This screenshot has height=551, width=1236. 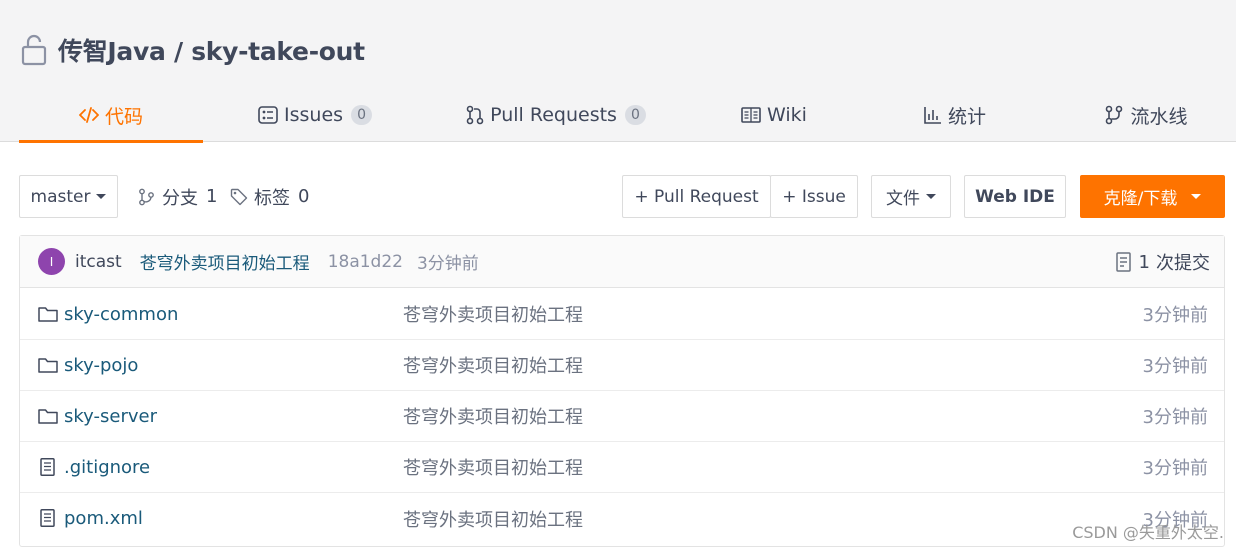 I want to click on pull-request-icon, so click(x=475, y=115).